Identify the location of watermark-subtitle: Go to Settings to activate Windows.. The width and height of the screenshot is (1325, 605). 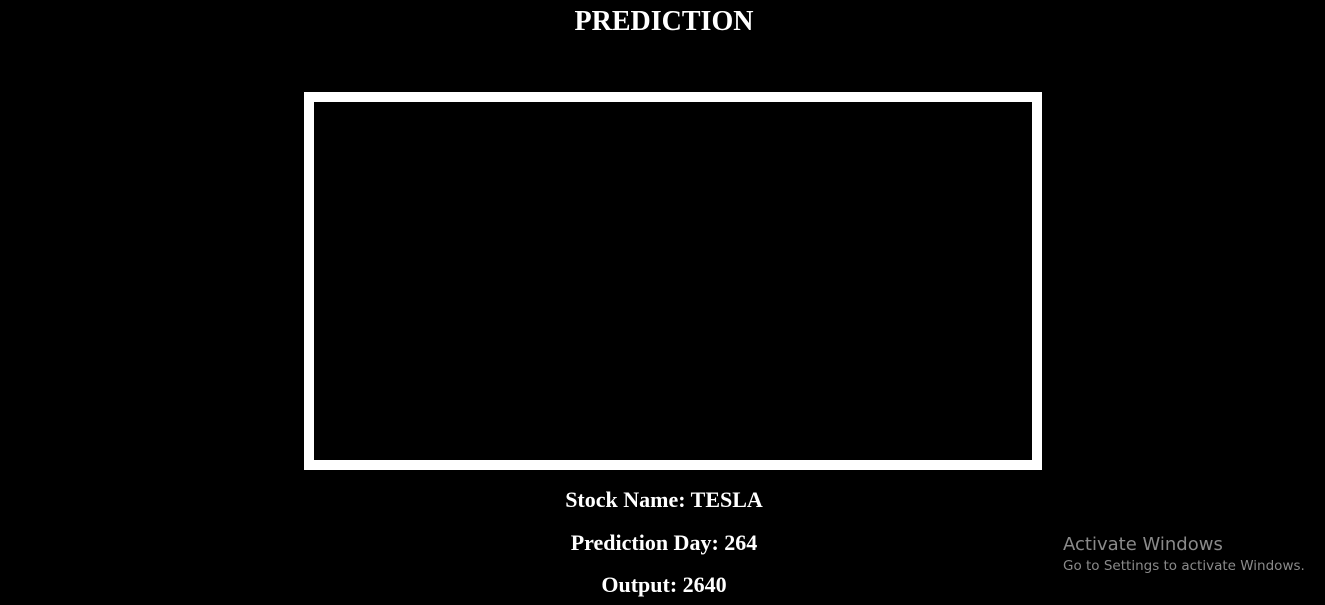
(1184, 566).